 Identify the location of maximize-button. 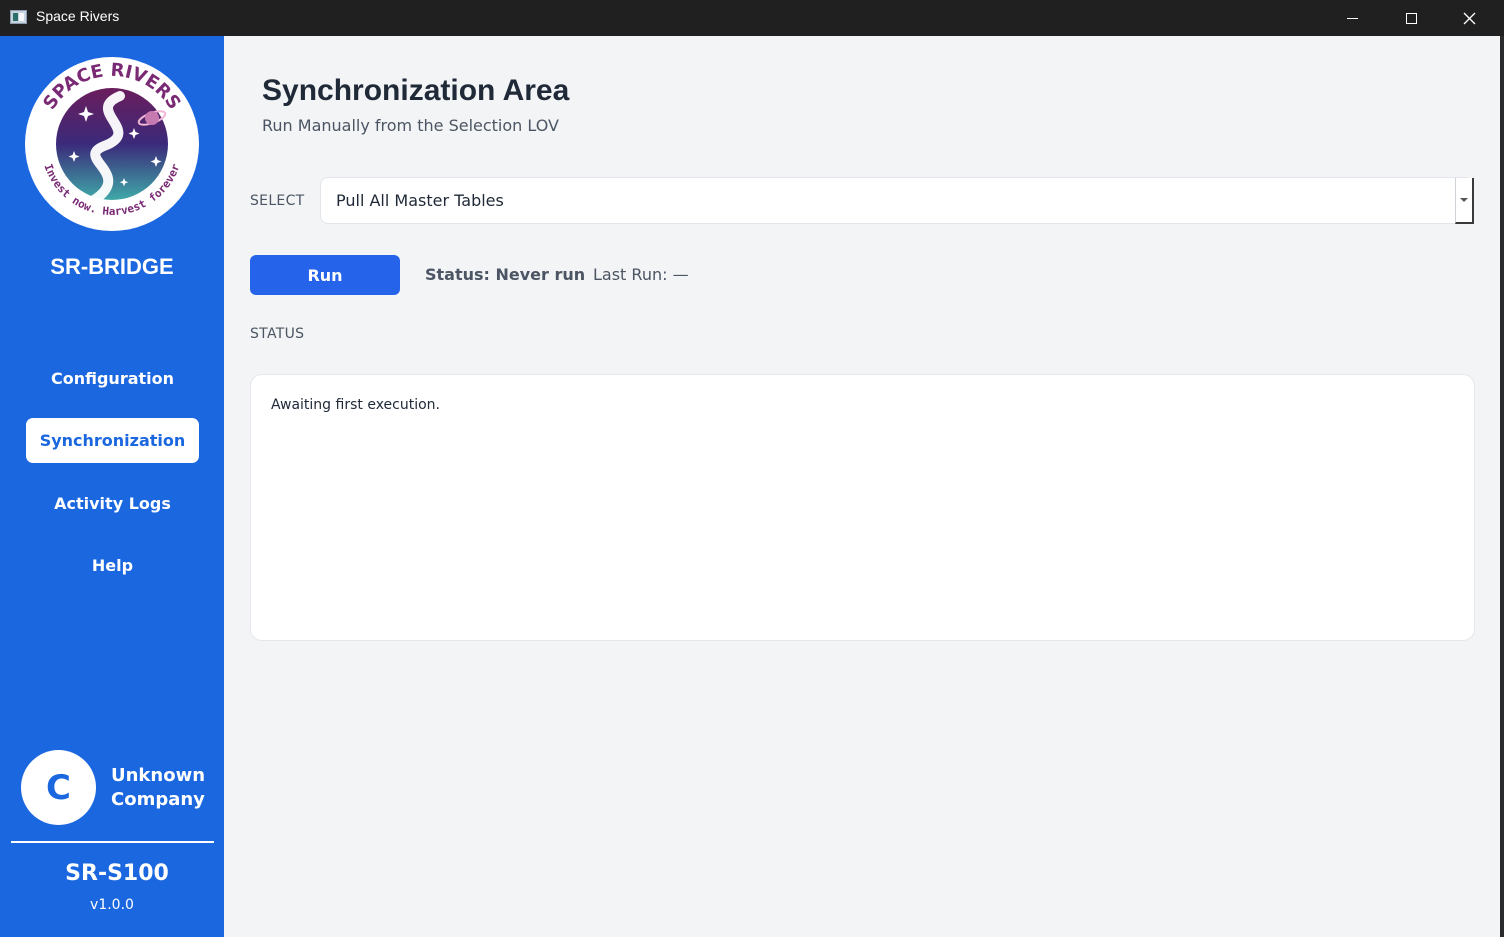
(1411, 18).